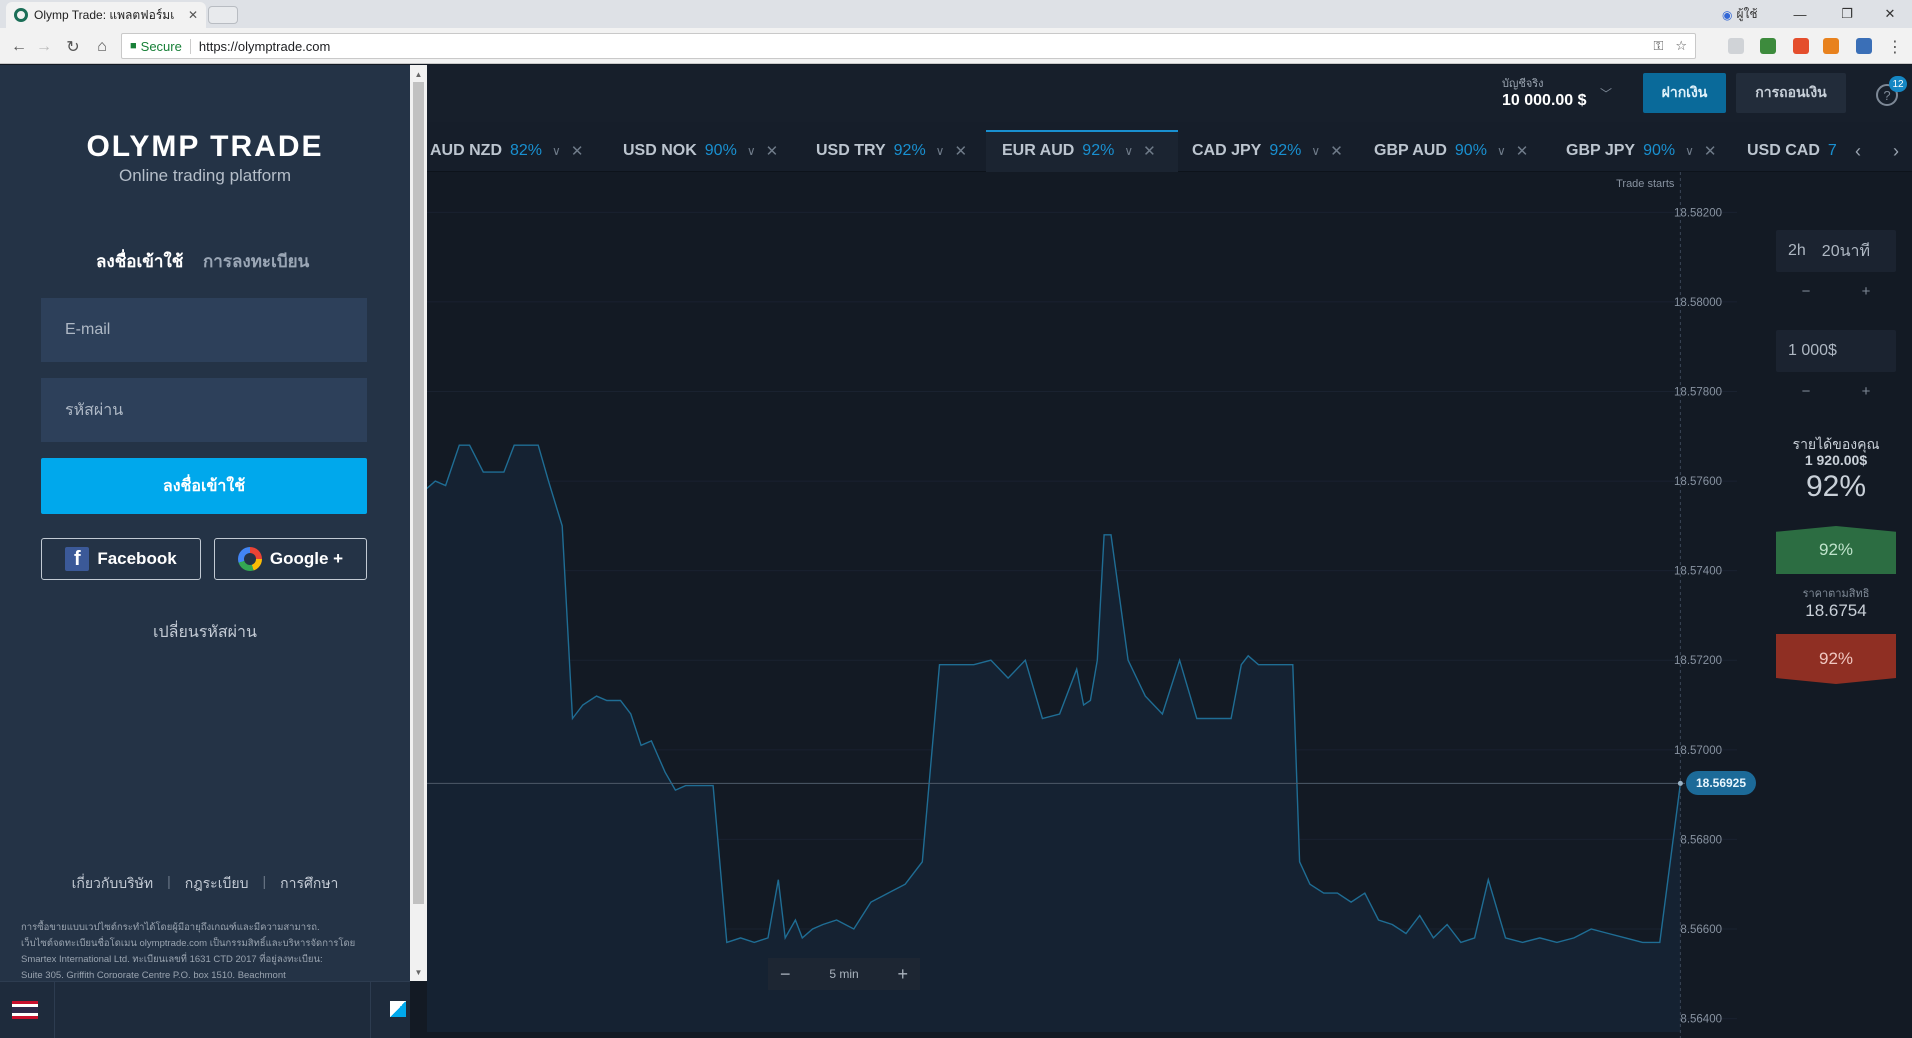 The image size is (1912, 1038). Describe the element at coordinates (1895, 47) in the screenshot. I see `browser-menu-icon: ⋮` at that location.